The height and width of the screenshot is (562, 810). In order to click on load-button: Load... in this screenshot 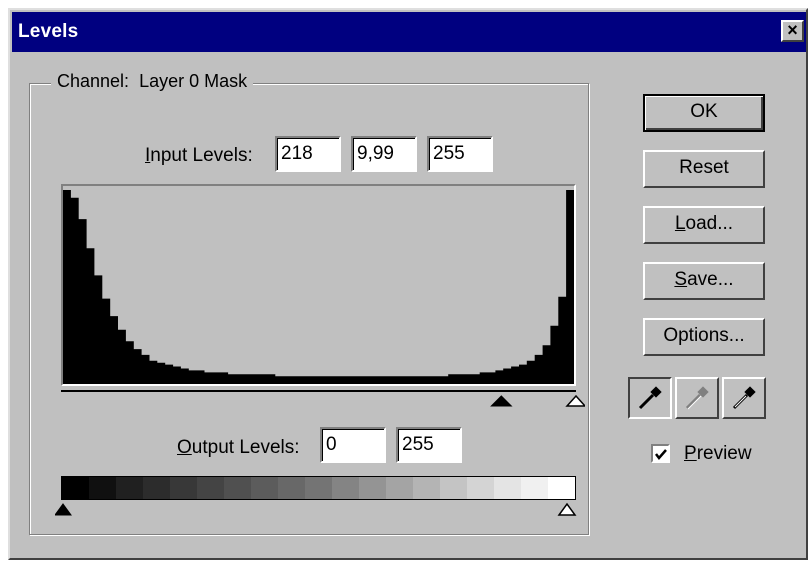, I will do `click(704, 225)`.